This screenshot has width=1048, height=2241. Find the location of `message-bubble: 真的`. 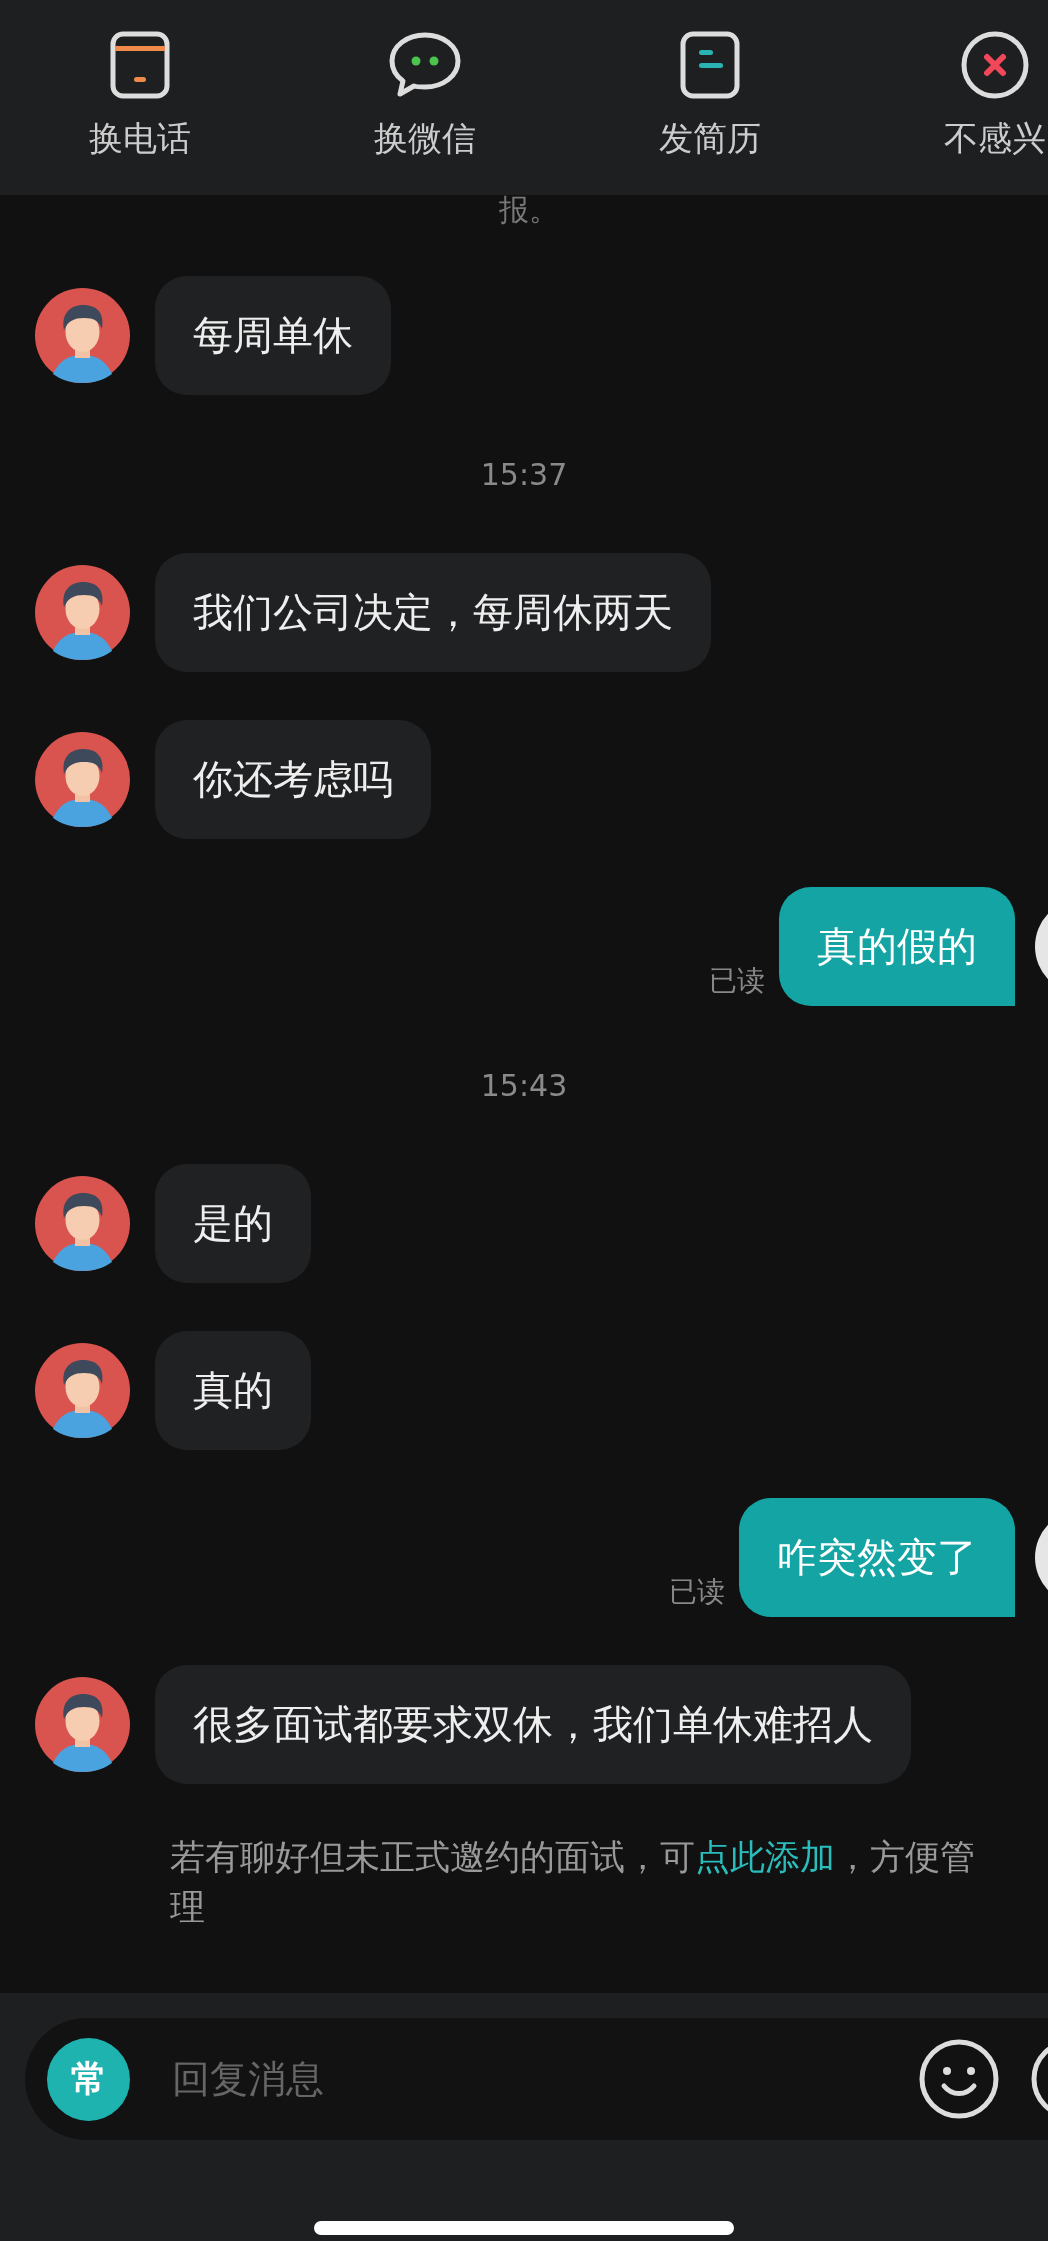

message-bubble: 真的 is located at coordinates (233, 1390).